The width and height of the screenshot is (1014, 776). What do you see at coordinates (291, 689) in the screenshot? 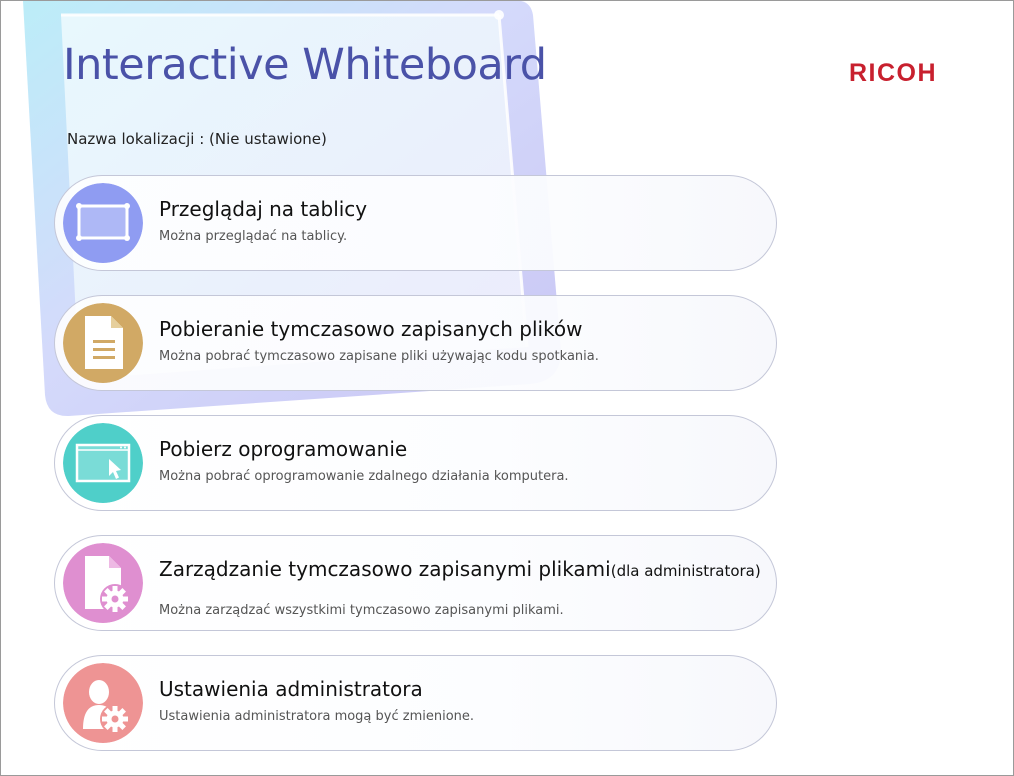
I see `menu-item-title: Ustawienia administratora` at bounding box center [291, 689].